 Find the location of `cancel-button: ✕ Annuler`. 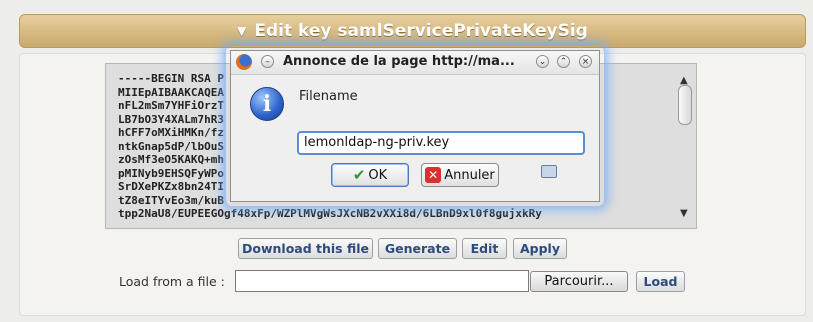

cancel-button: ✕ Annuler is located at coordinates (460, 175).